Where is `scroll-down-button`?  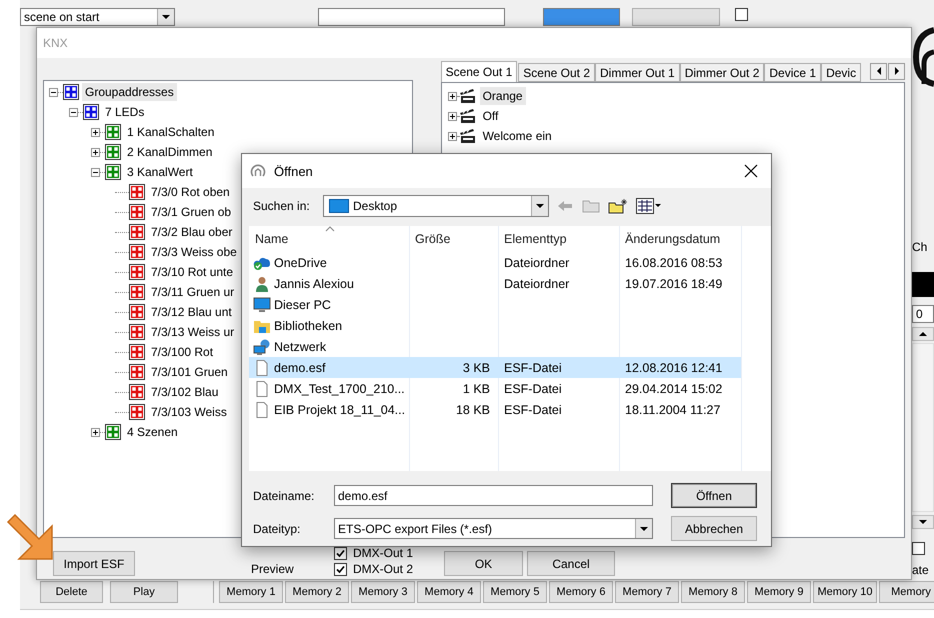
scroll-down-button is located at coordinates (923, 522).